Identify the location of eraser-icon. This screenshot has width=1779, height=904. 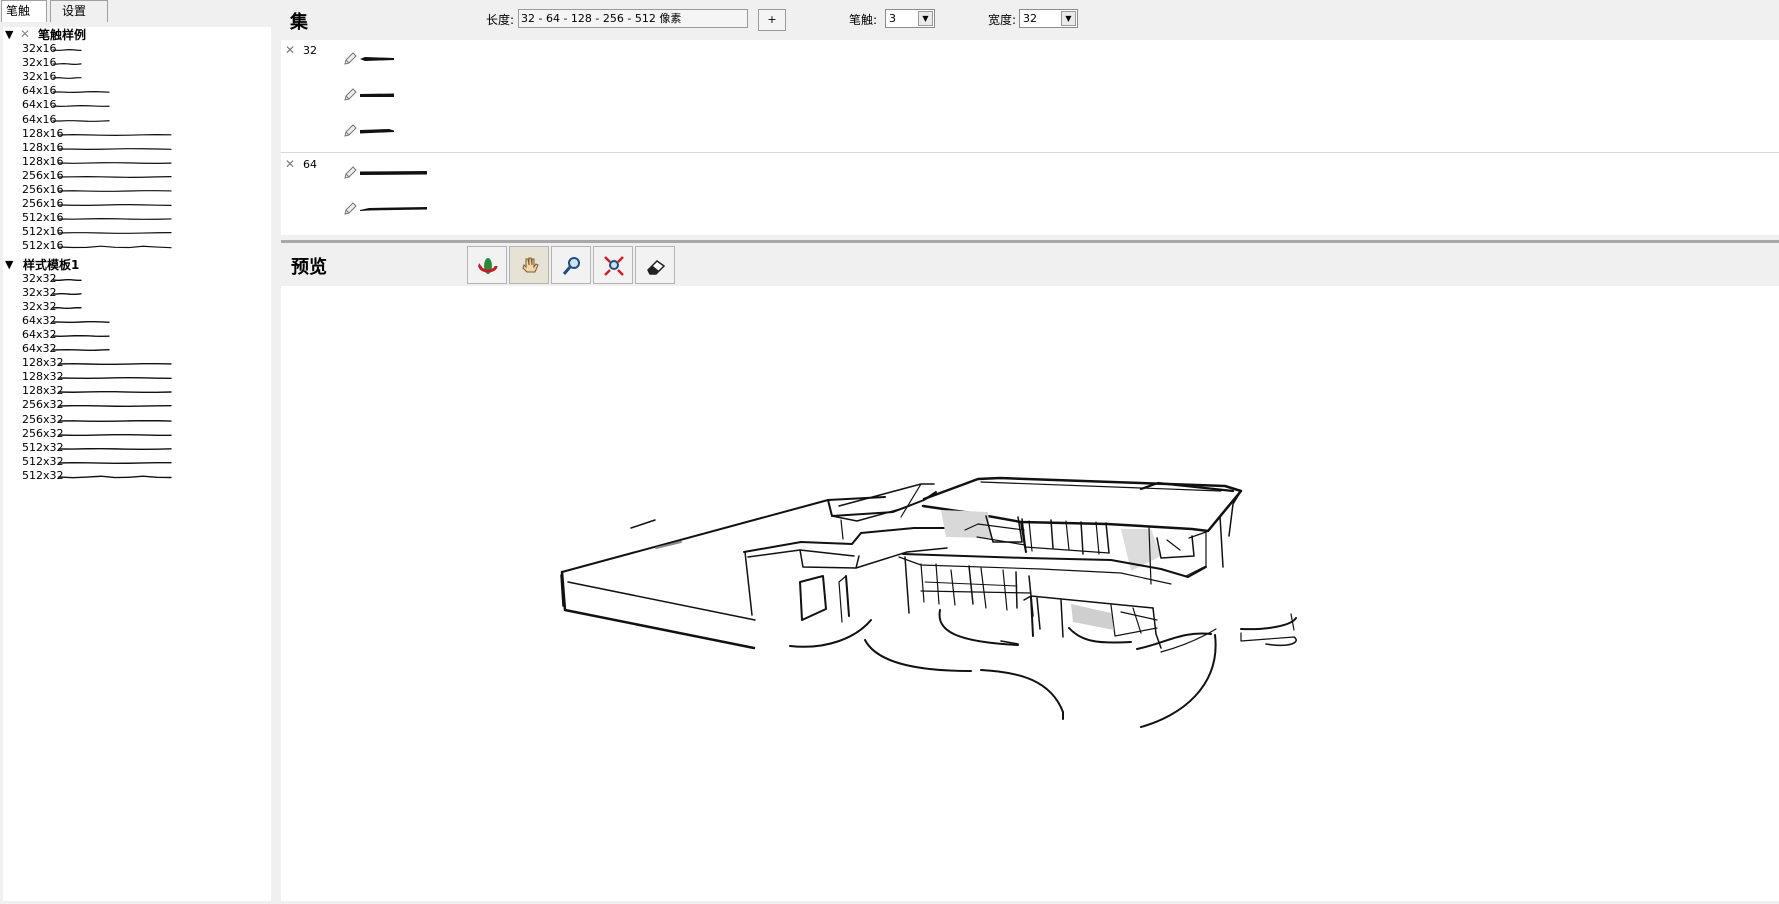
(656, 267).